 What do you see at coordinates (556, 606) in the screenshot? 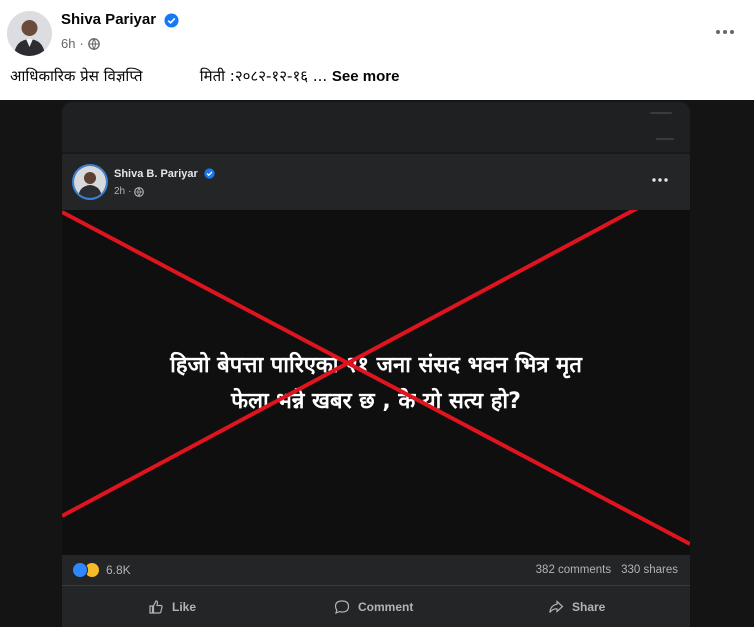
I see `share-icon` at bounding box center [556, 606].